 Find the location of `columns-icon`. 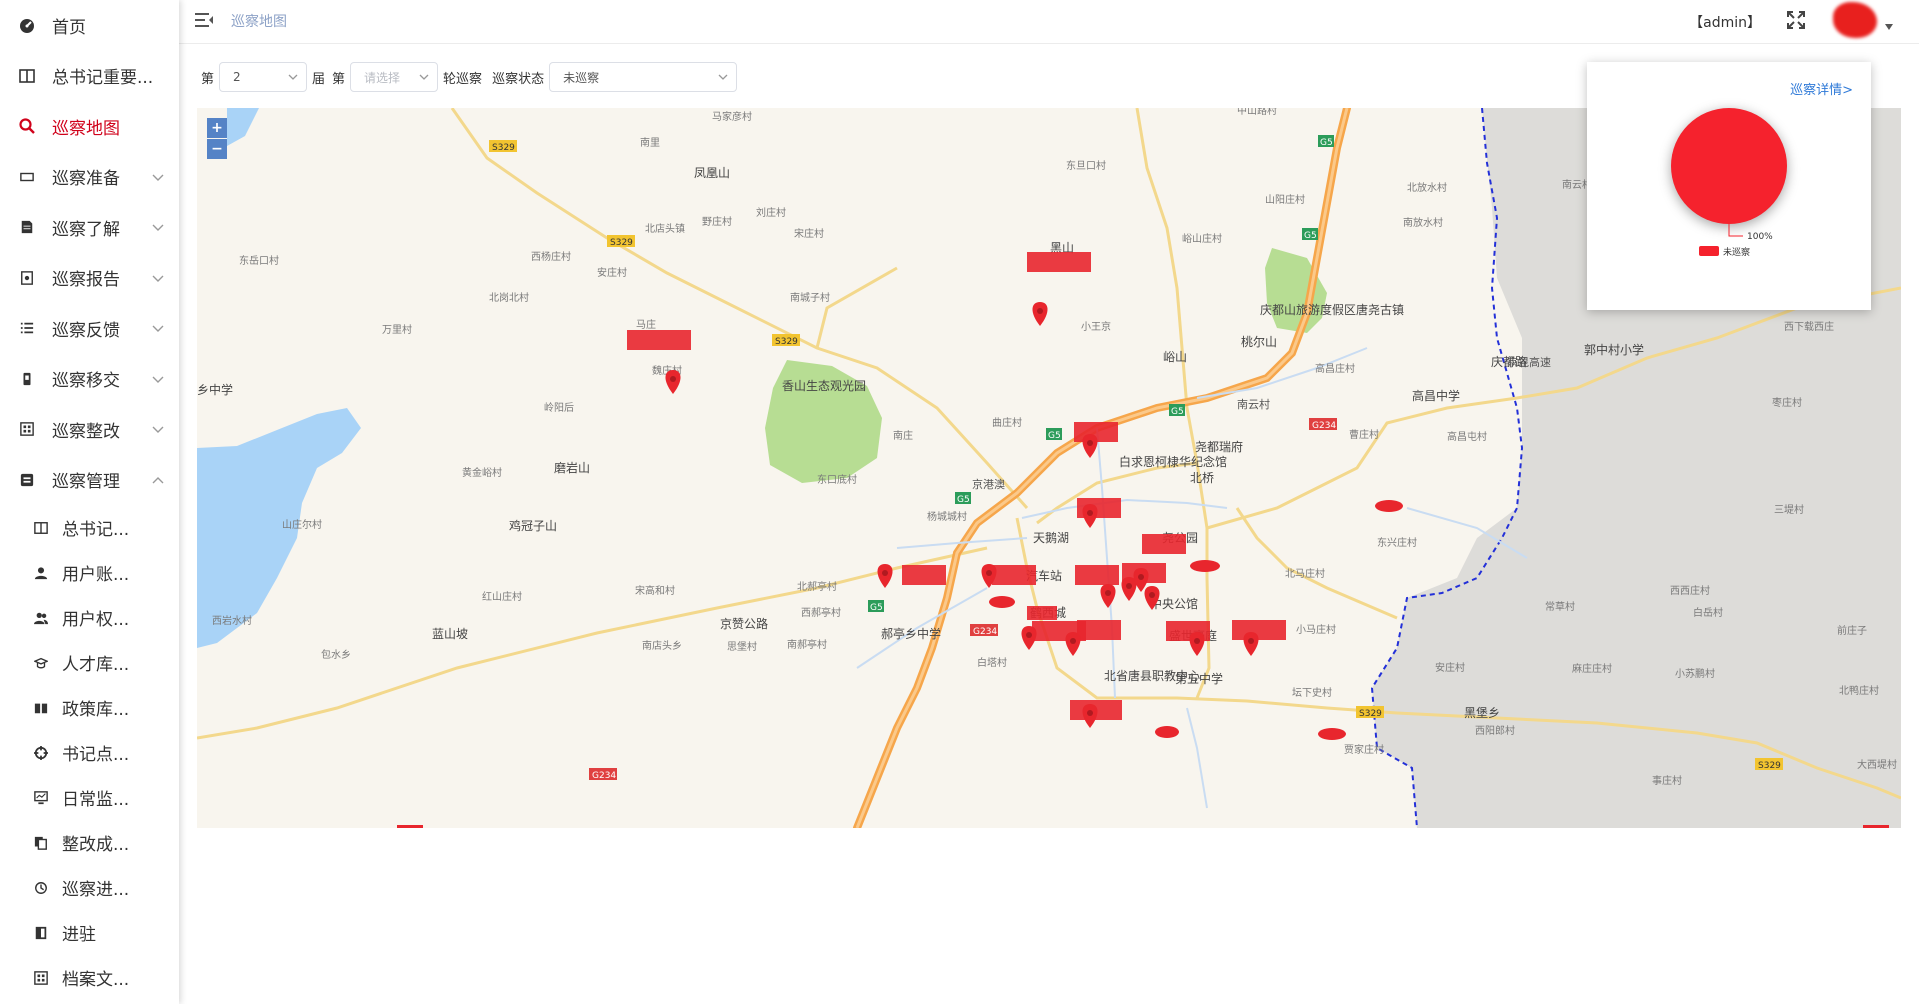

columns-icon is located at coordinates (27, 76).